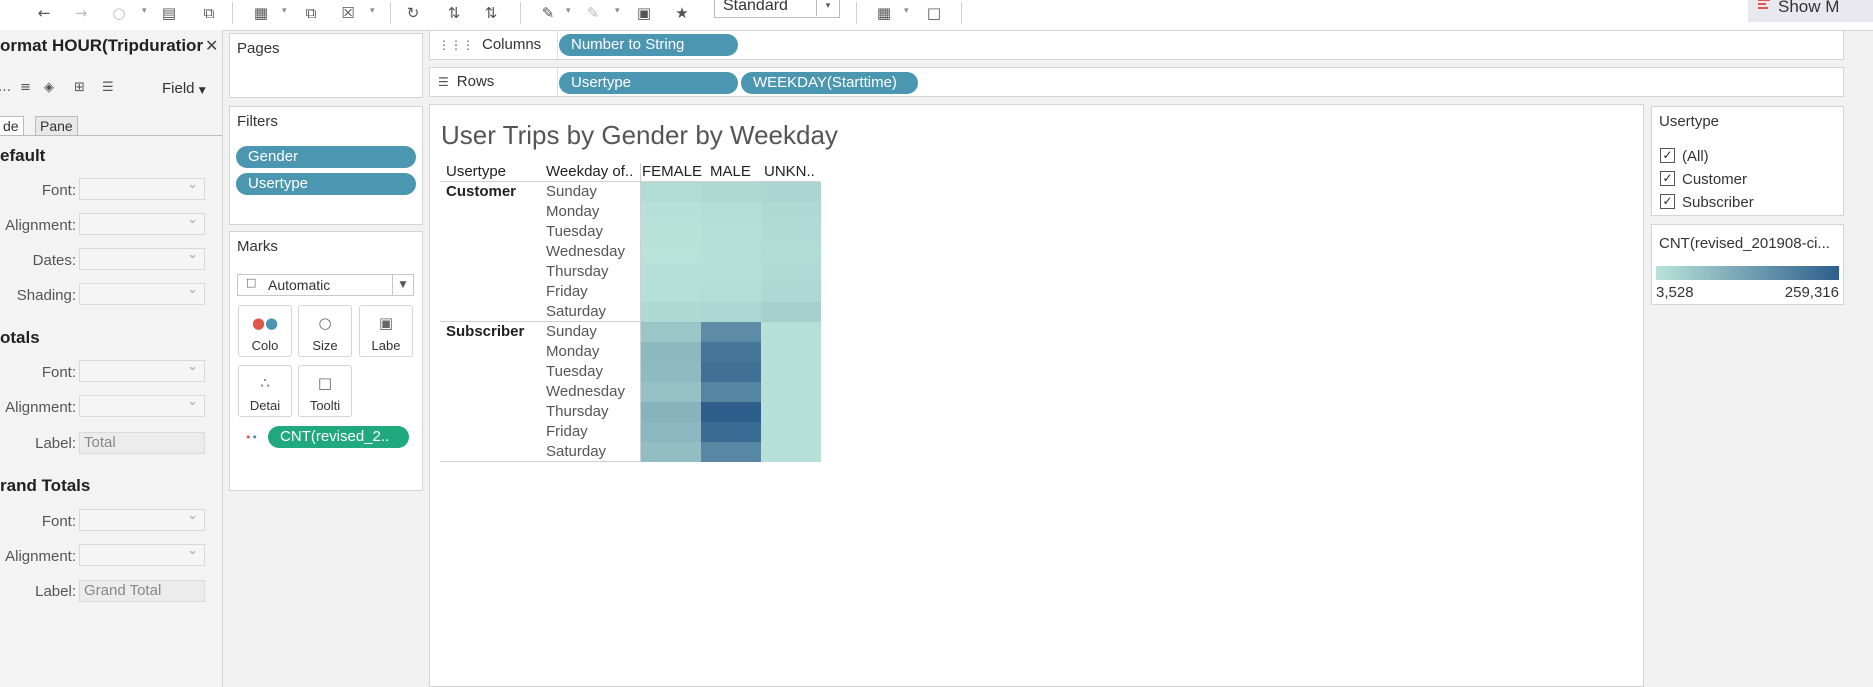 The image size is (1873, 687). What do you see at coordinates (142, 591) in the screenshot?
I see `grand-total-label-input: Grand Total` at bounding box center [142, 591].